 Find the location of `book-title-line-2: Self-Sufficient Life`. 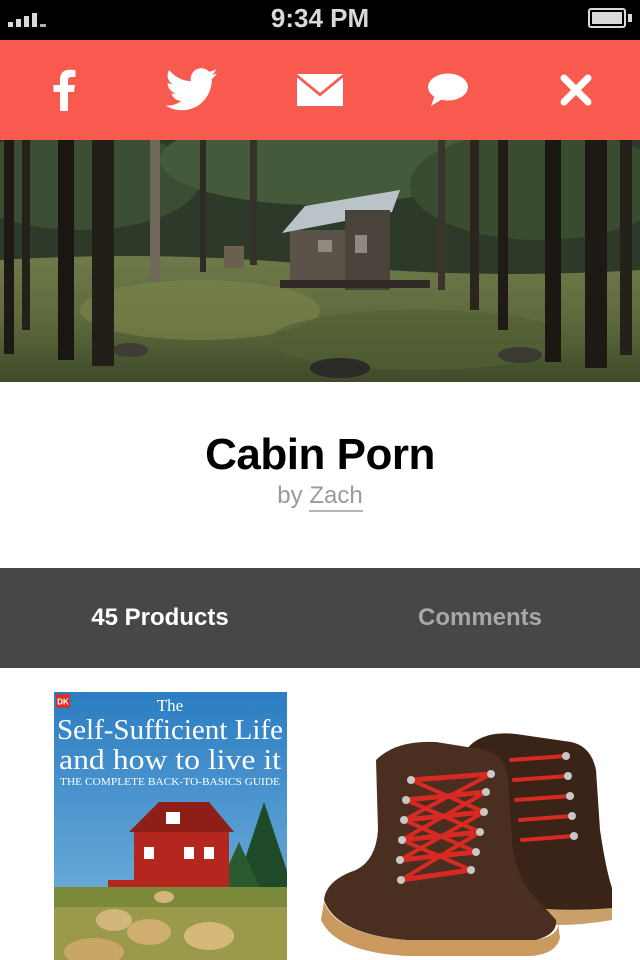

book-title-line-2: Self-Sufficient Life is located at coordinates (170, 730).